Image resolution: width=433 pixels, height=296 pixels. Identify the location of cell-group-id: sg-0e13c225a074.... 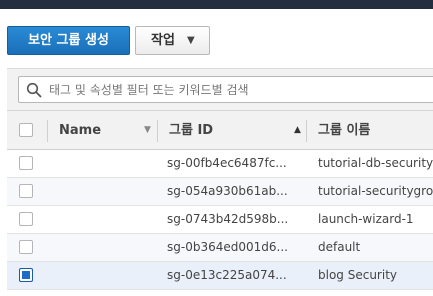
(227, 275).